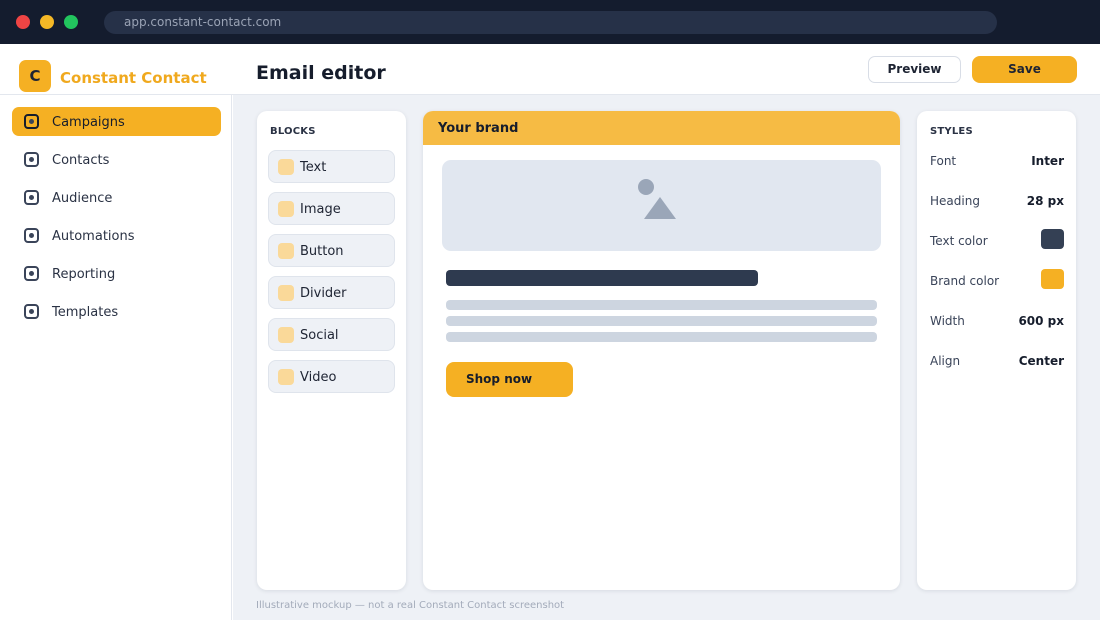  Describe the element at coordinates (133, 78) in the screenshot. I see `brand-name: Constant Contact` at that location.